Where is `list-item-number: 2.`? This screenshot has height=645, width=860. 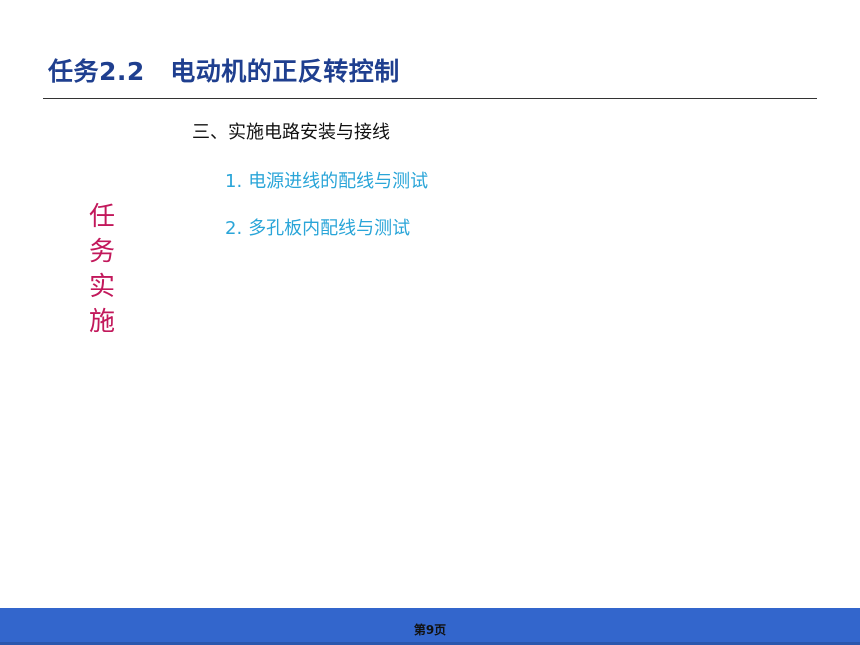
list-item-number: 2. is located at coordinates (234, 228).